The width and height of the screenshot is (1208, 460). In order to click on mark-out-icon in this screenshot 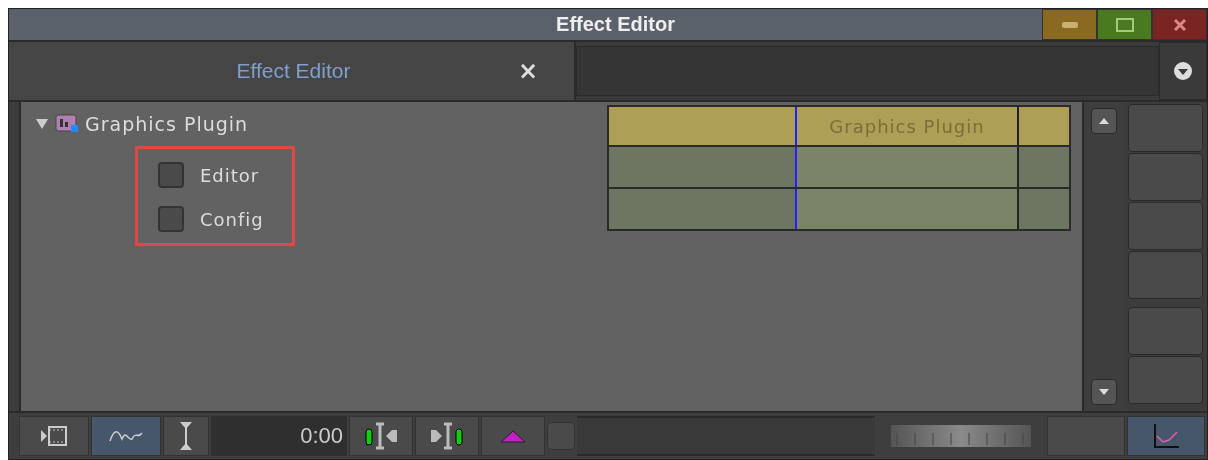, I will do `click(447, 436)`.